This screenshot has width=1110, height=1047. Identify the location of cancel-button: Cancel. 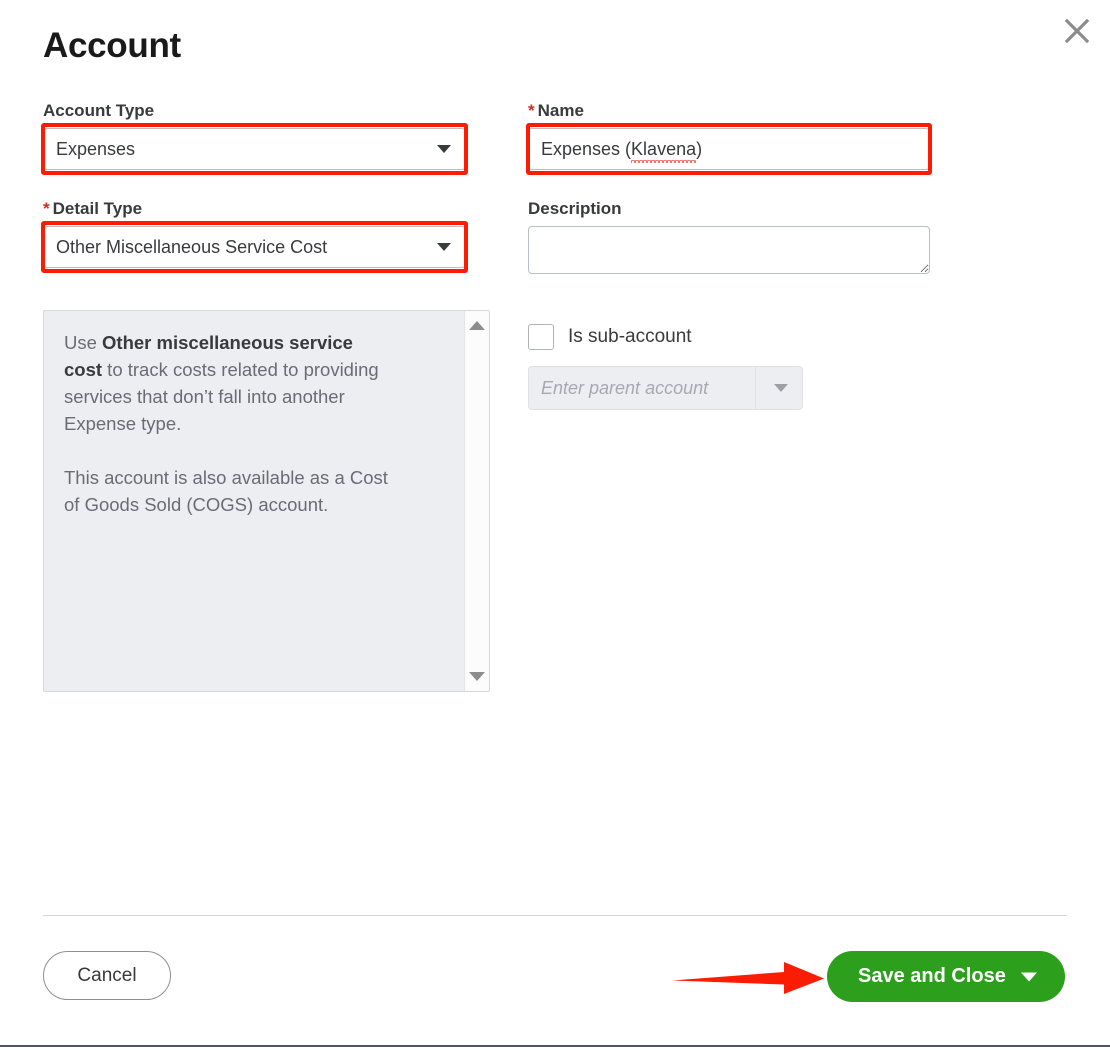
(107, 975).